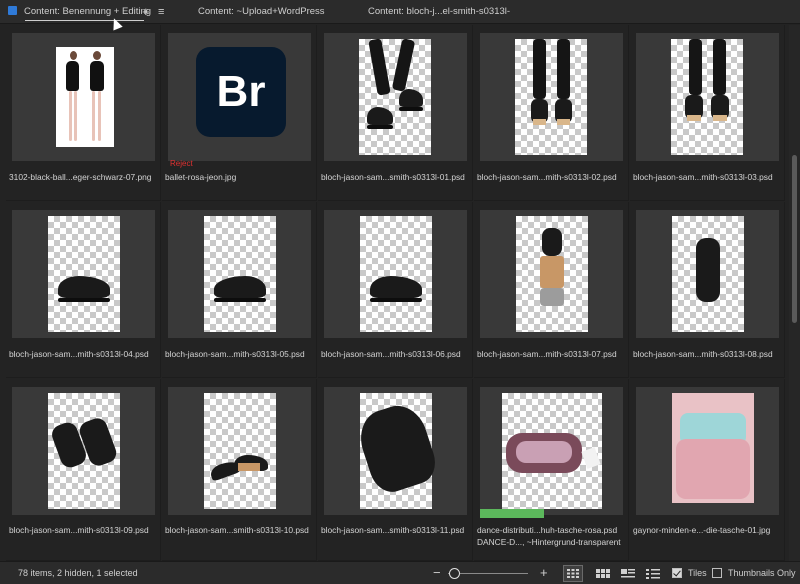 Image resolution: width=800 pixels, height=584 pixels. I want to click on tab-label: Content: bloch-j...el-smith-s0313l-, so click(439, 11).